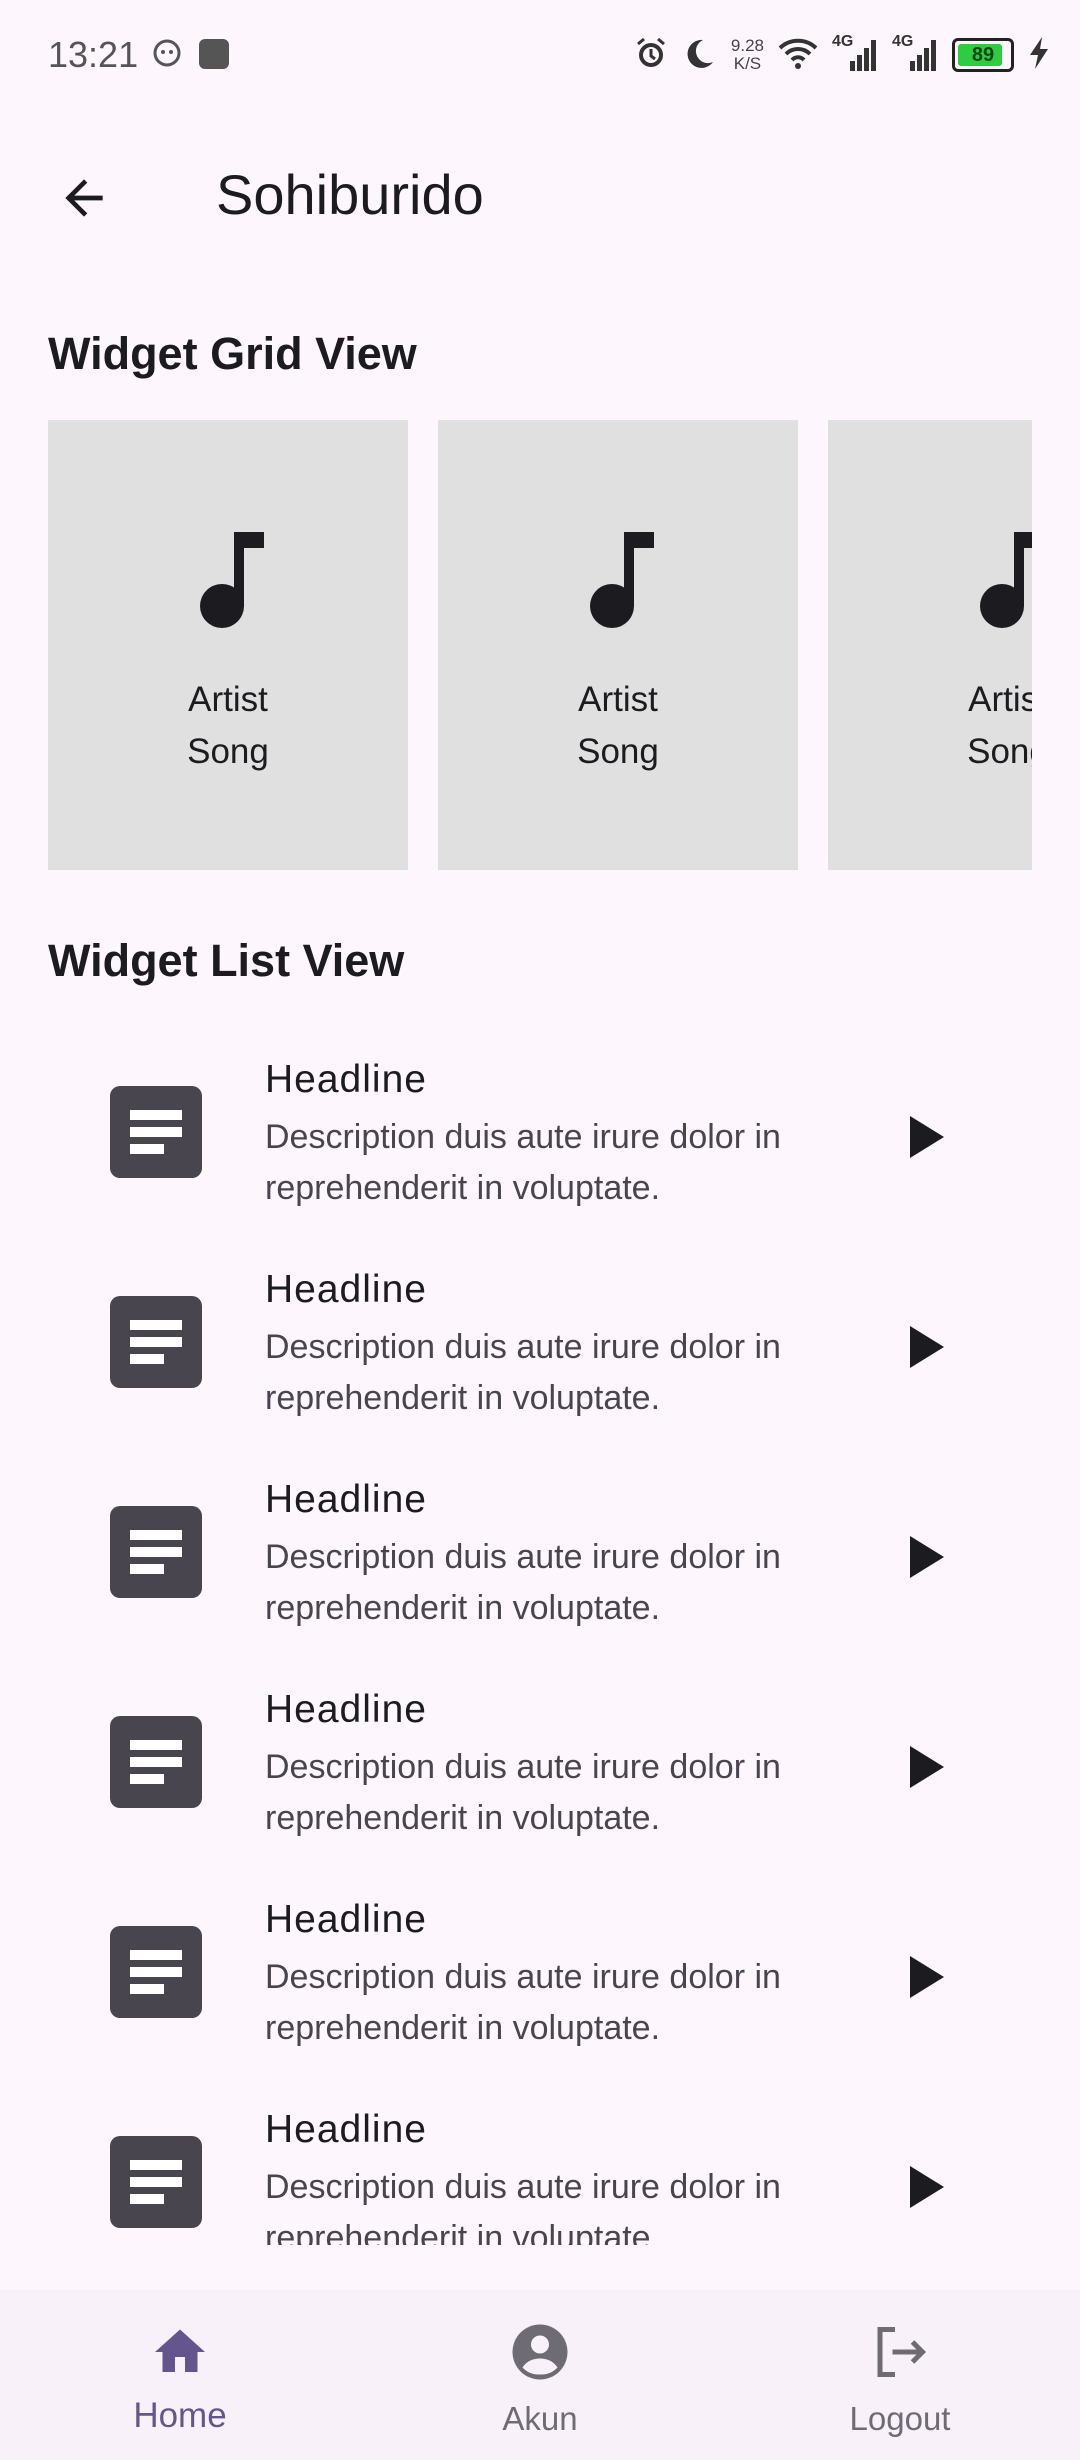 The width and height of the screenshot is (1080, 2460). I want to click on nav-label-akun: Akun, so click(540, 2418).